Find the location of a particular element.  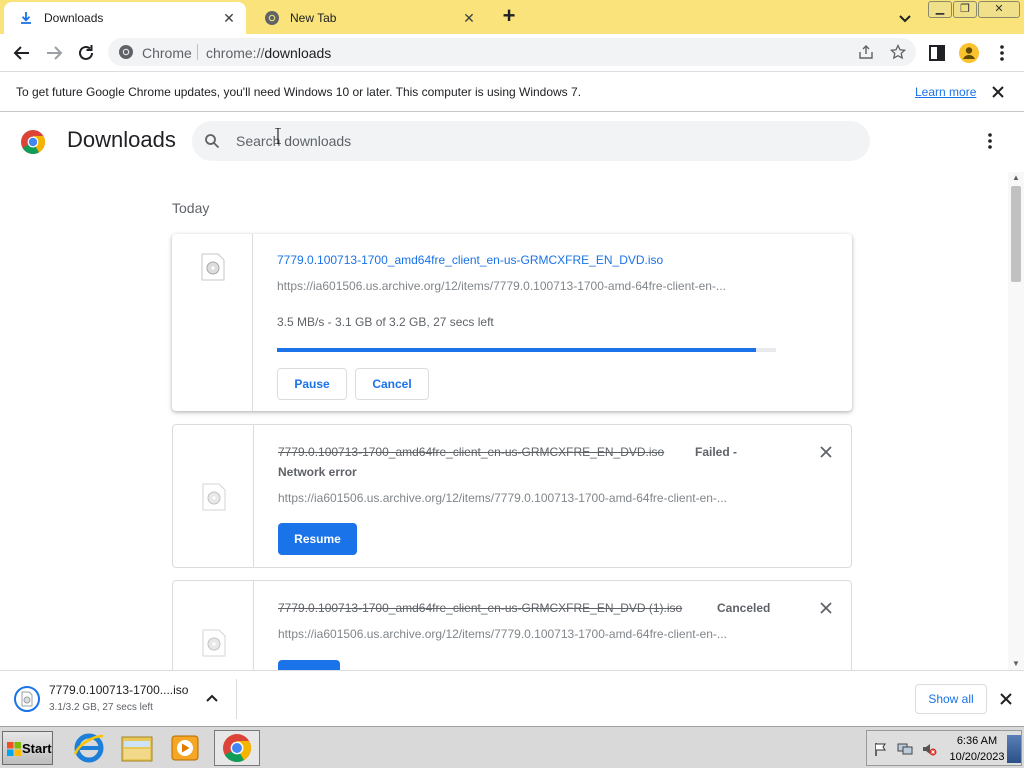

action-center-flag-icon is located at coordinates (881, 749).